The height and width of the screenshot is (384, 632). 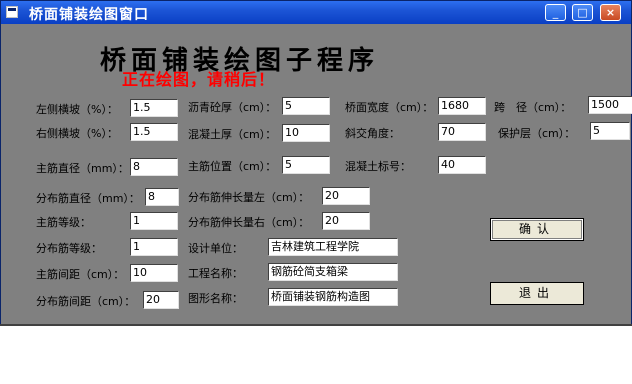 I want to click on skew-angle-label: 斜交角度：, so click(x=372, y=133).